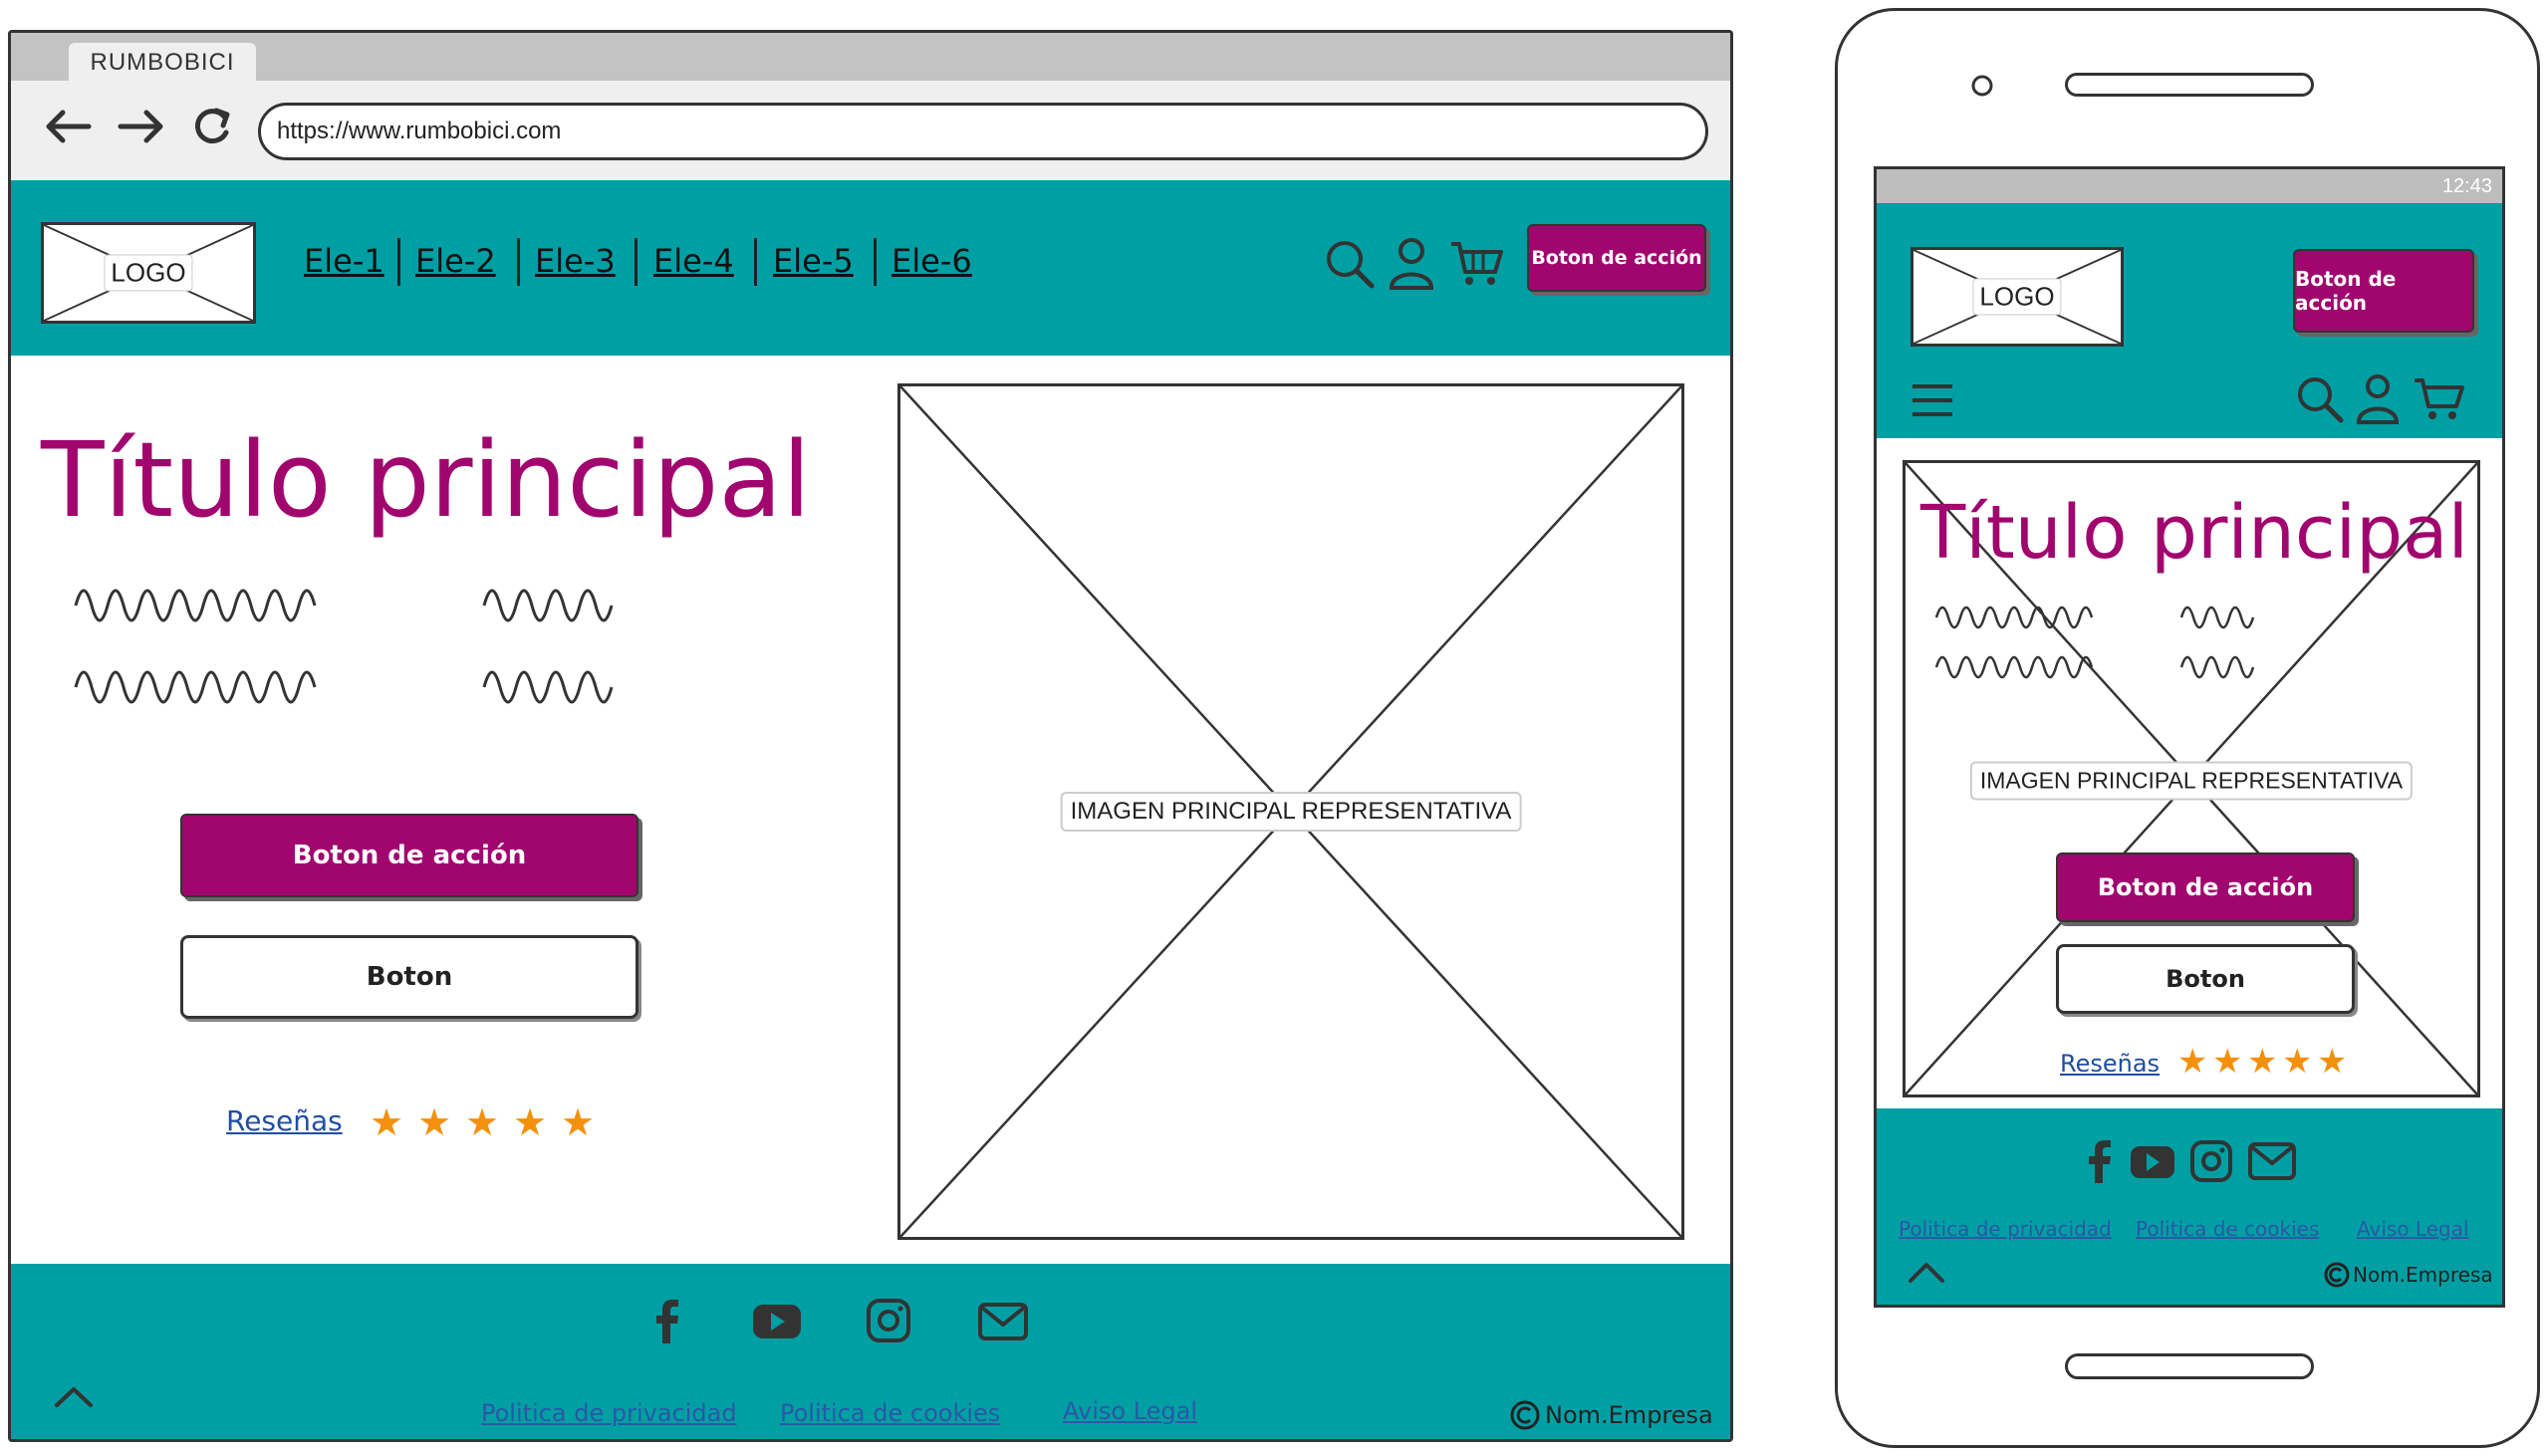 The height and width of the screenshot is (1456, 2548). I want to click on nav-item-4: Ele-4, so click(694, 261).